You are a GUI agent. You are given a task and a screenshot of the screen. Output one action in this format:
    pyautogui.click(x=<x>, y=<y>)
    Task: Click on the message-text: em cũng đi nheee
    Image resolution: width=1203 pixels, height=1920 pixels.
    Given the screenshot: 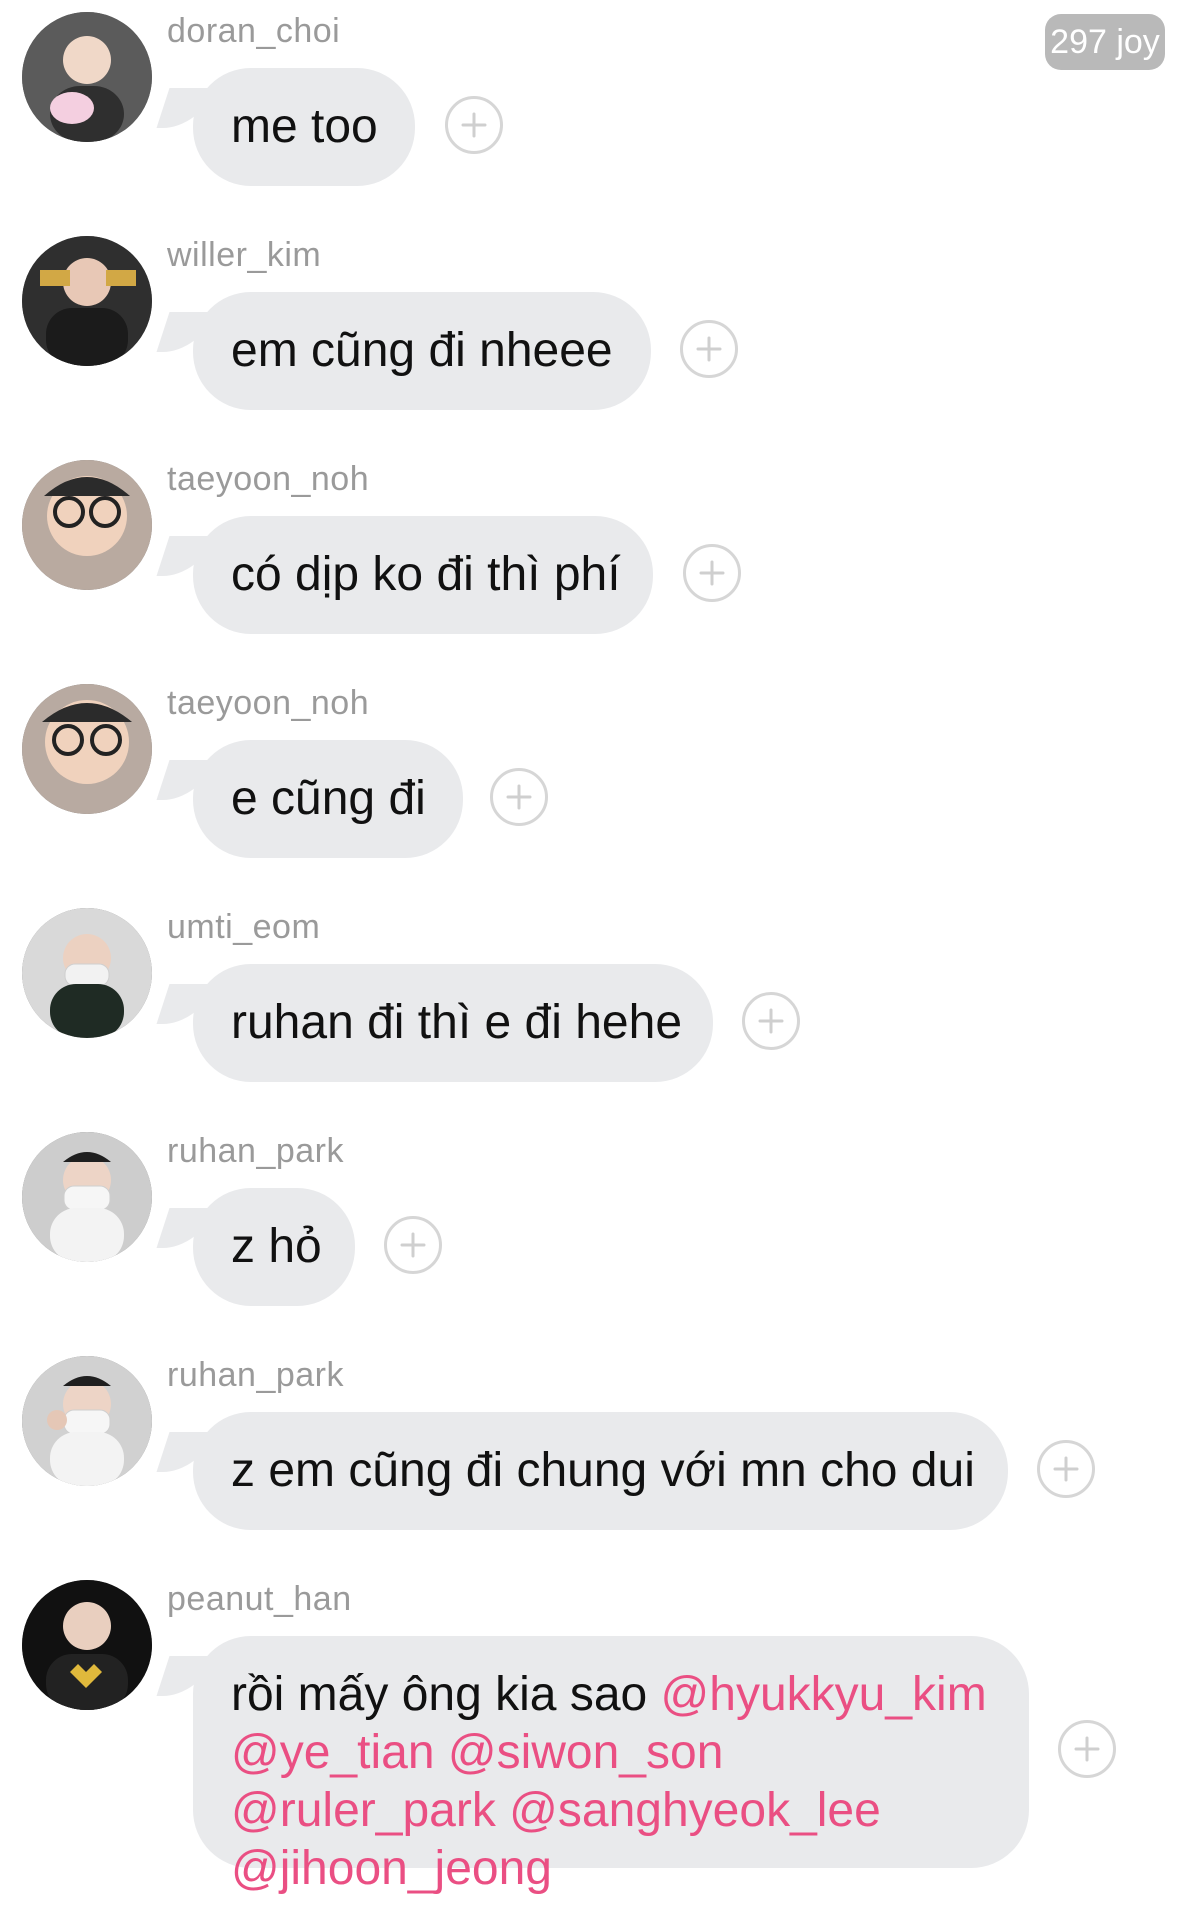 What is the action you would take?
    pyautogui.click(x=422, y=350)
    